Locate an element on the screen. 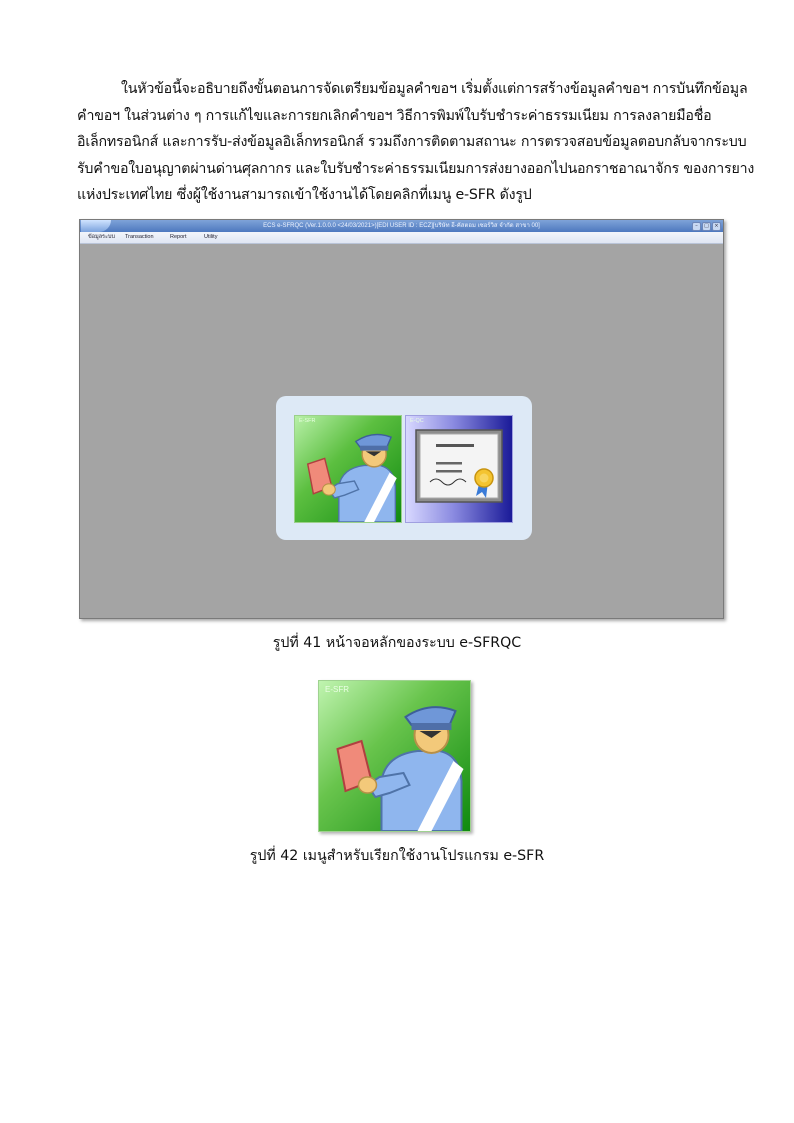 Image resolution: width=794 pixels, height=1123 pixels. menu-item-system-data: ข้อมูลระบบ is located at coordinates (101, 237).